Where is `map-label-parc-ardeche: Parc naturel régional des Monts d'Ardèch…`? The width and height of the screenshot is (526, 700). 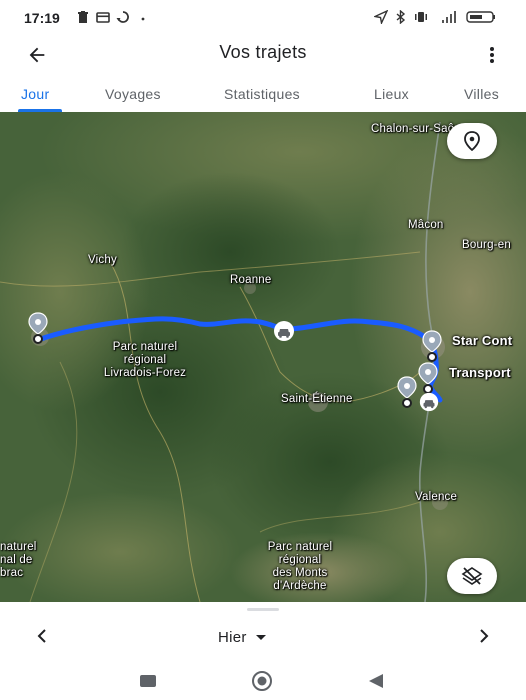
map-label-parc-ardeche: Parc naturel régional des Monts d'Ardèch… is located at coordinates (300, 566).